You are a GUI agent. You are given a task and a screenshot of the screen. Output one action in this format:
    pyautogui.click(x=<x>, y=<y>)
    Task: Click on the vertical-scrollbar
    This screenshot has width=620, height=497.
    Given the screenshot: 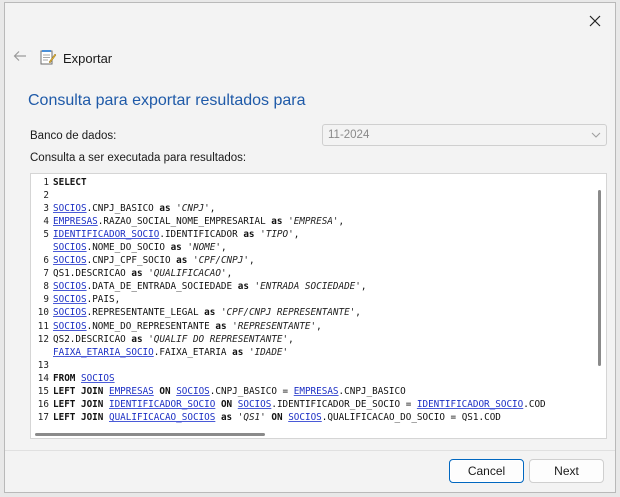 What is the action you would take?
    pyautogui.click(x=599, y=278)
    